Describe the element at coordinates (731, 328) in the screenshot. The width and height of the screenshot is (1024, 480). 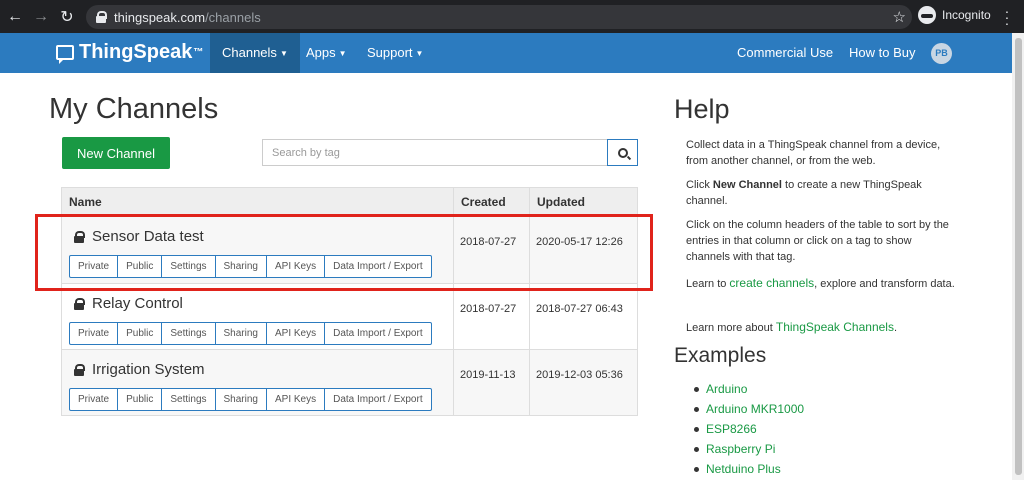
I see `help-text-fragment: Learn more about` at that location.